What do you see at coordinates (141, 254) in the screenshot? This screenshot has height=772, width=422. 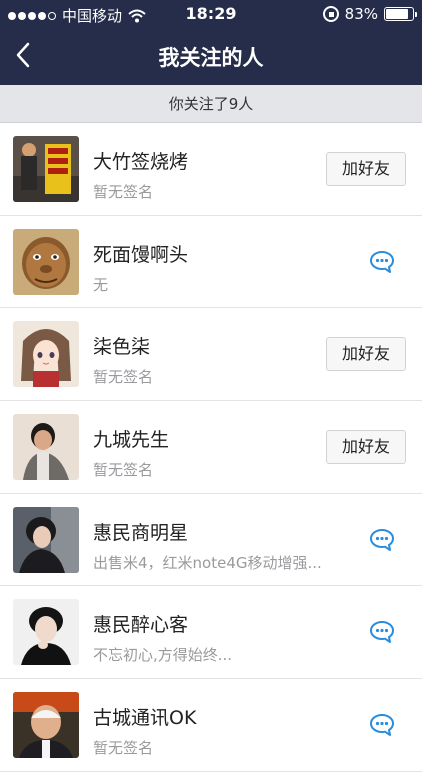 I see `user-name: 死面馒啊头` at bounding box center [141, 254].